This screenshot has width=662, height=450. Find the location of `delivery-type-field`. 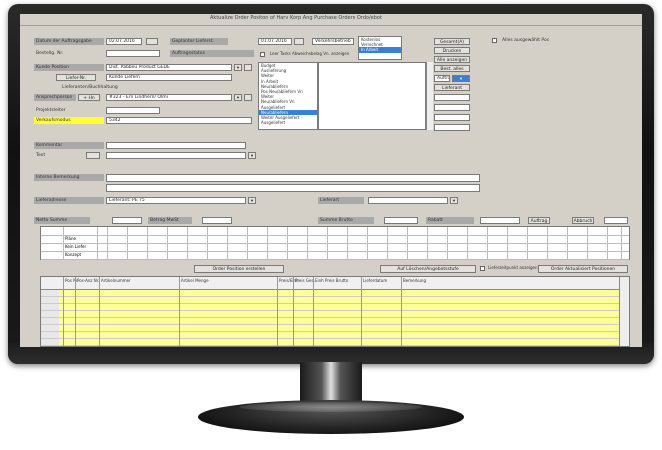

delivery-type-field is located at coordinates (408, 200).